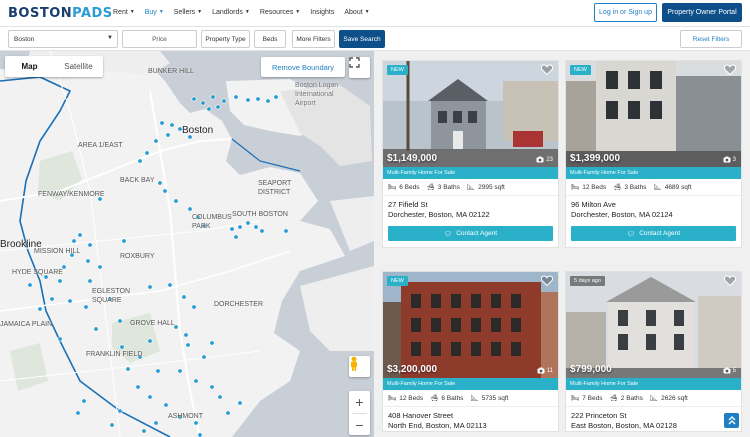  I want to click on beds-stat: 🛏︎ 6 Beds, so click(404, 187).